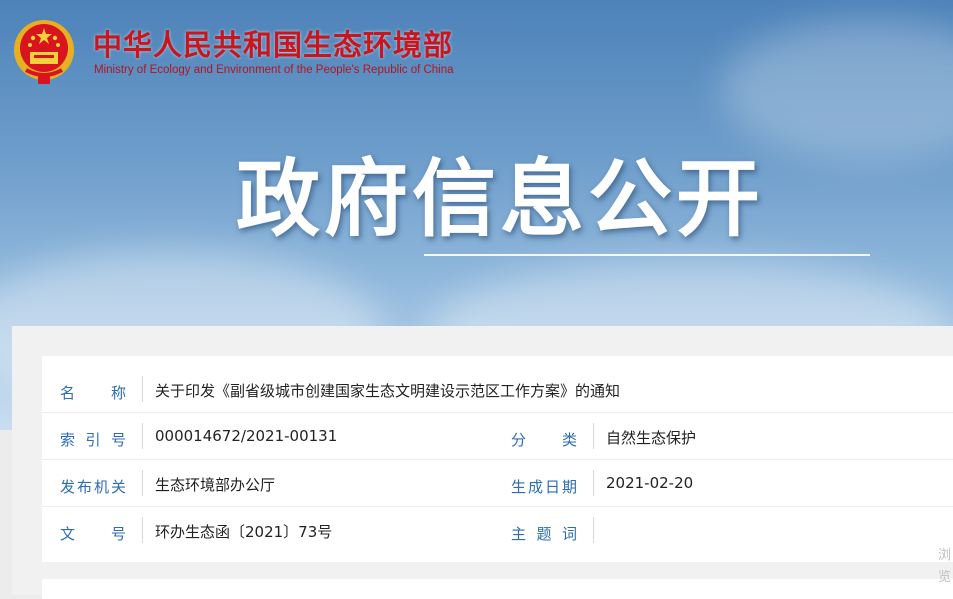  Describe the element at coordinates (497, 436) in the screenshot. I see `info-row-index: 索 引 号 000014672/2021-00131 分 类 自然生态保护` at that location.